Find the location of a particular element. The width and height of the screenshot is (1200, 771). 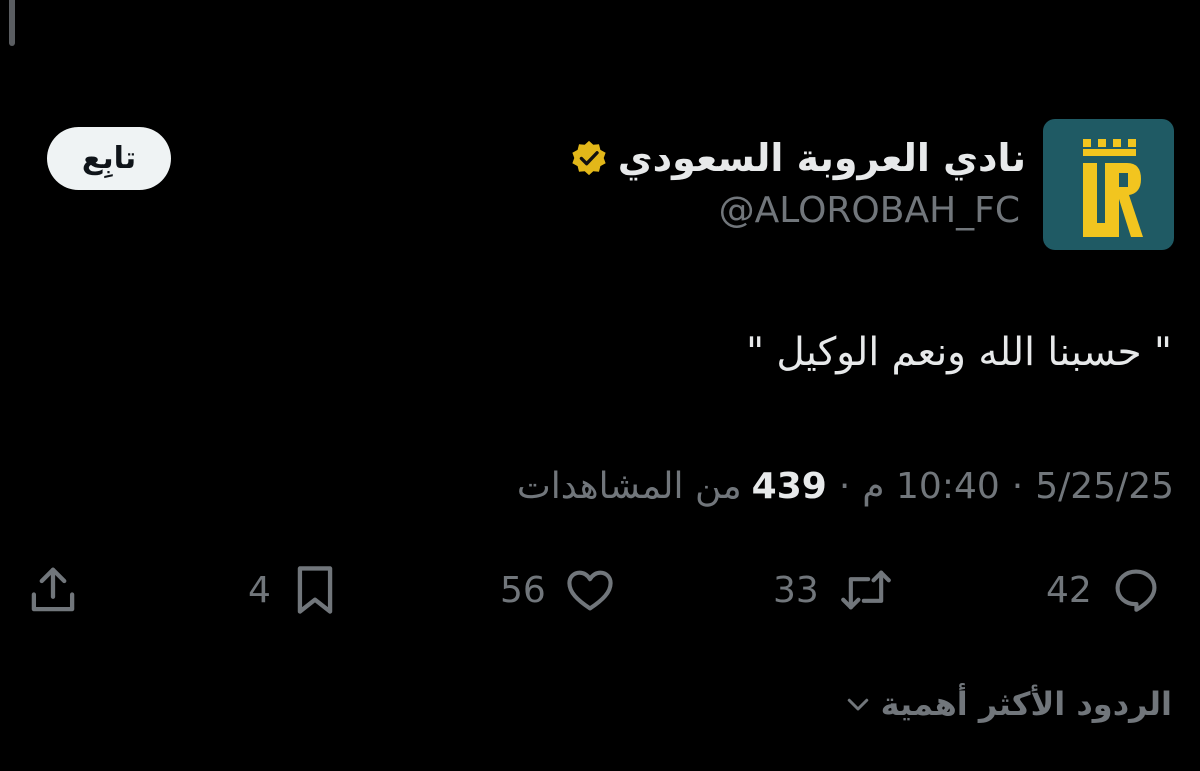

share-button is located at coordinates (53, 590).